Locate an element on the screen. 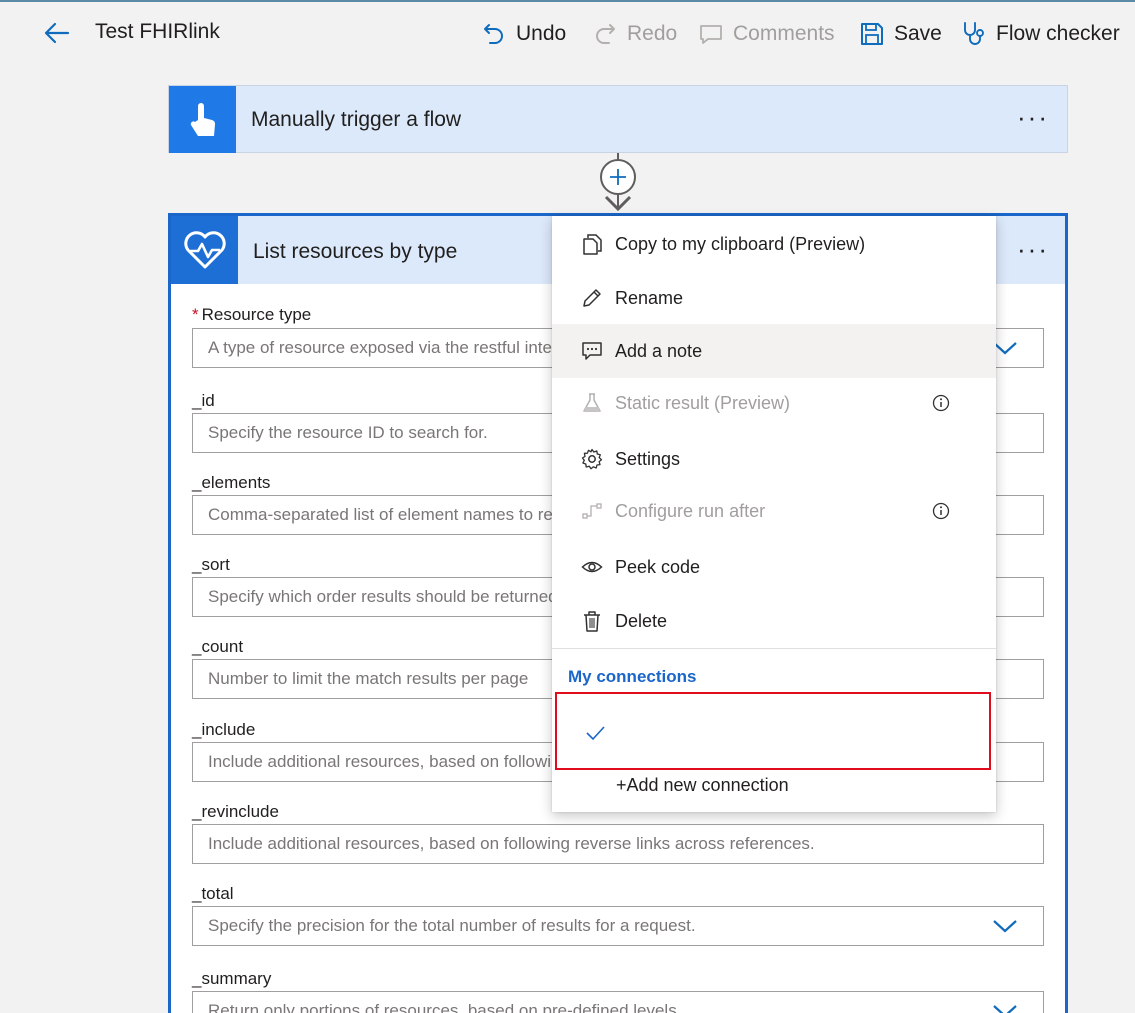  trigger-card: Manually trigger a flow ··· is located at coordinates (618, 119).